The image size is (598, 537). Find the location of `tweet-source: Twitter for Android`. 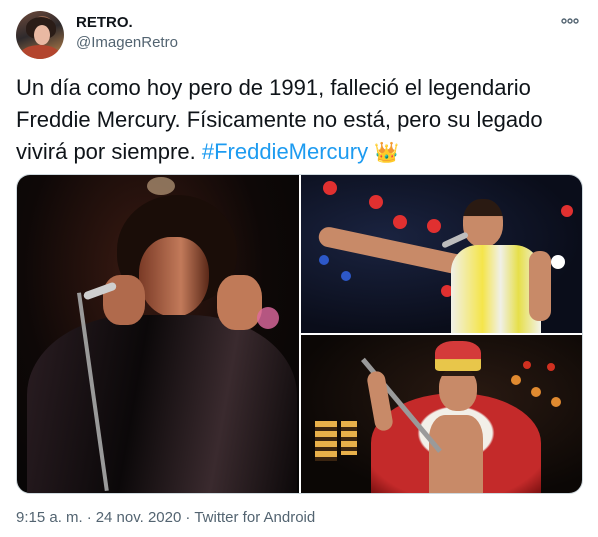

tweet-source: Twitter for Android is located at coordinates (254, 517).